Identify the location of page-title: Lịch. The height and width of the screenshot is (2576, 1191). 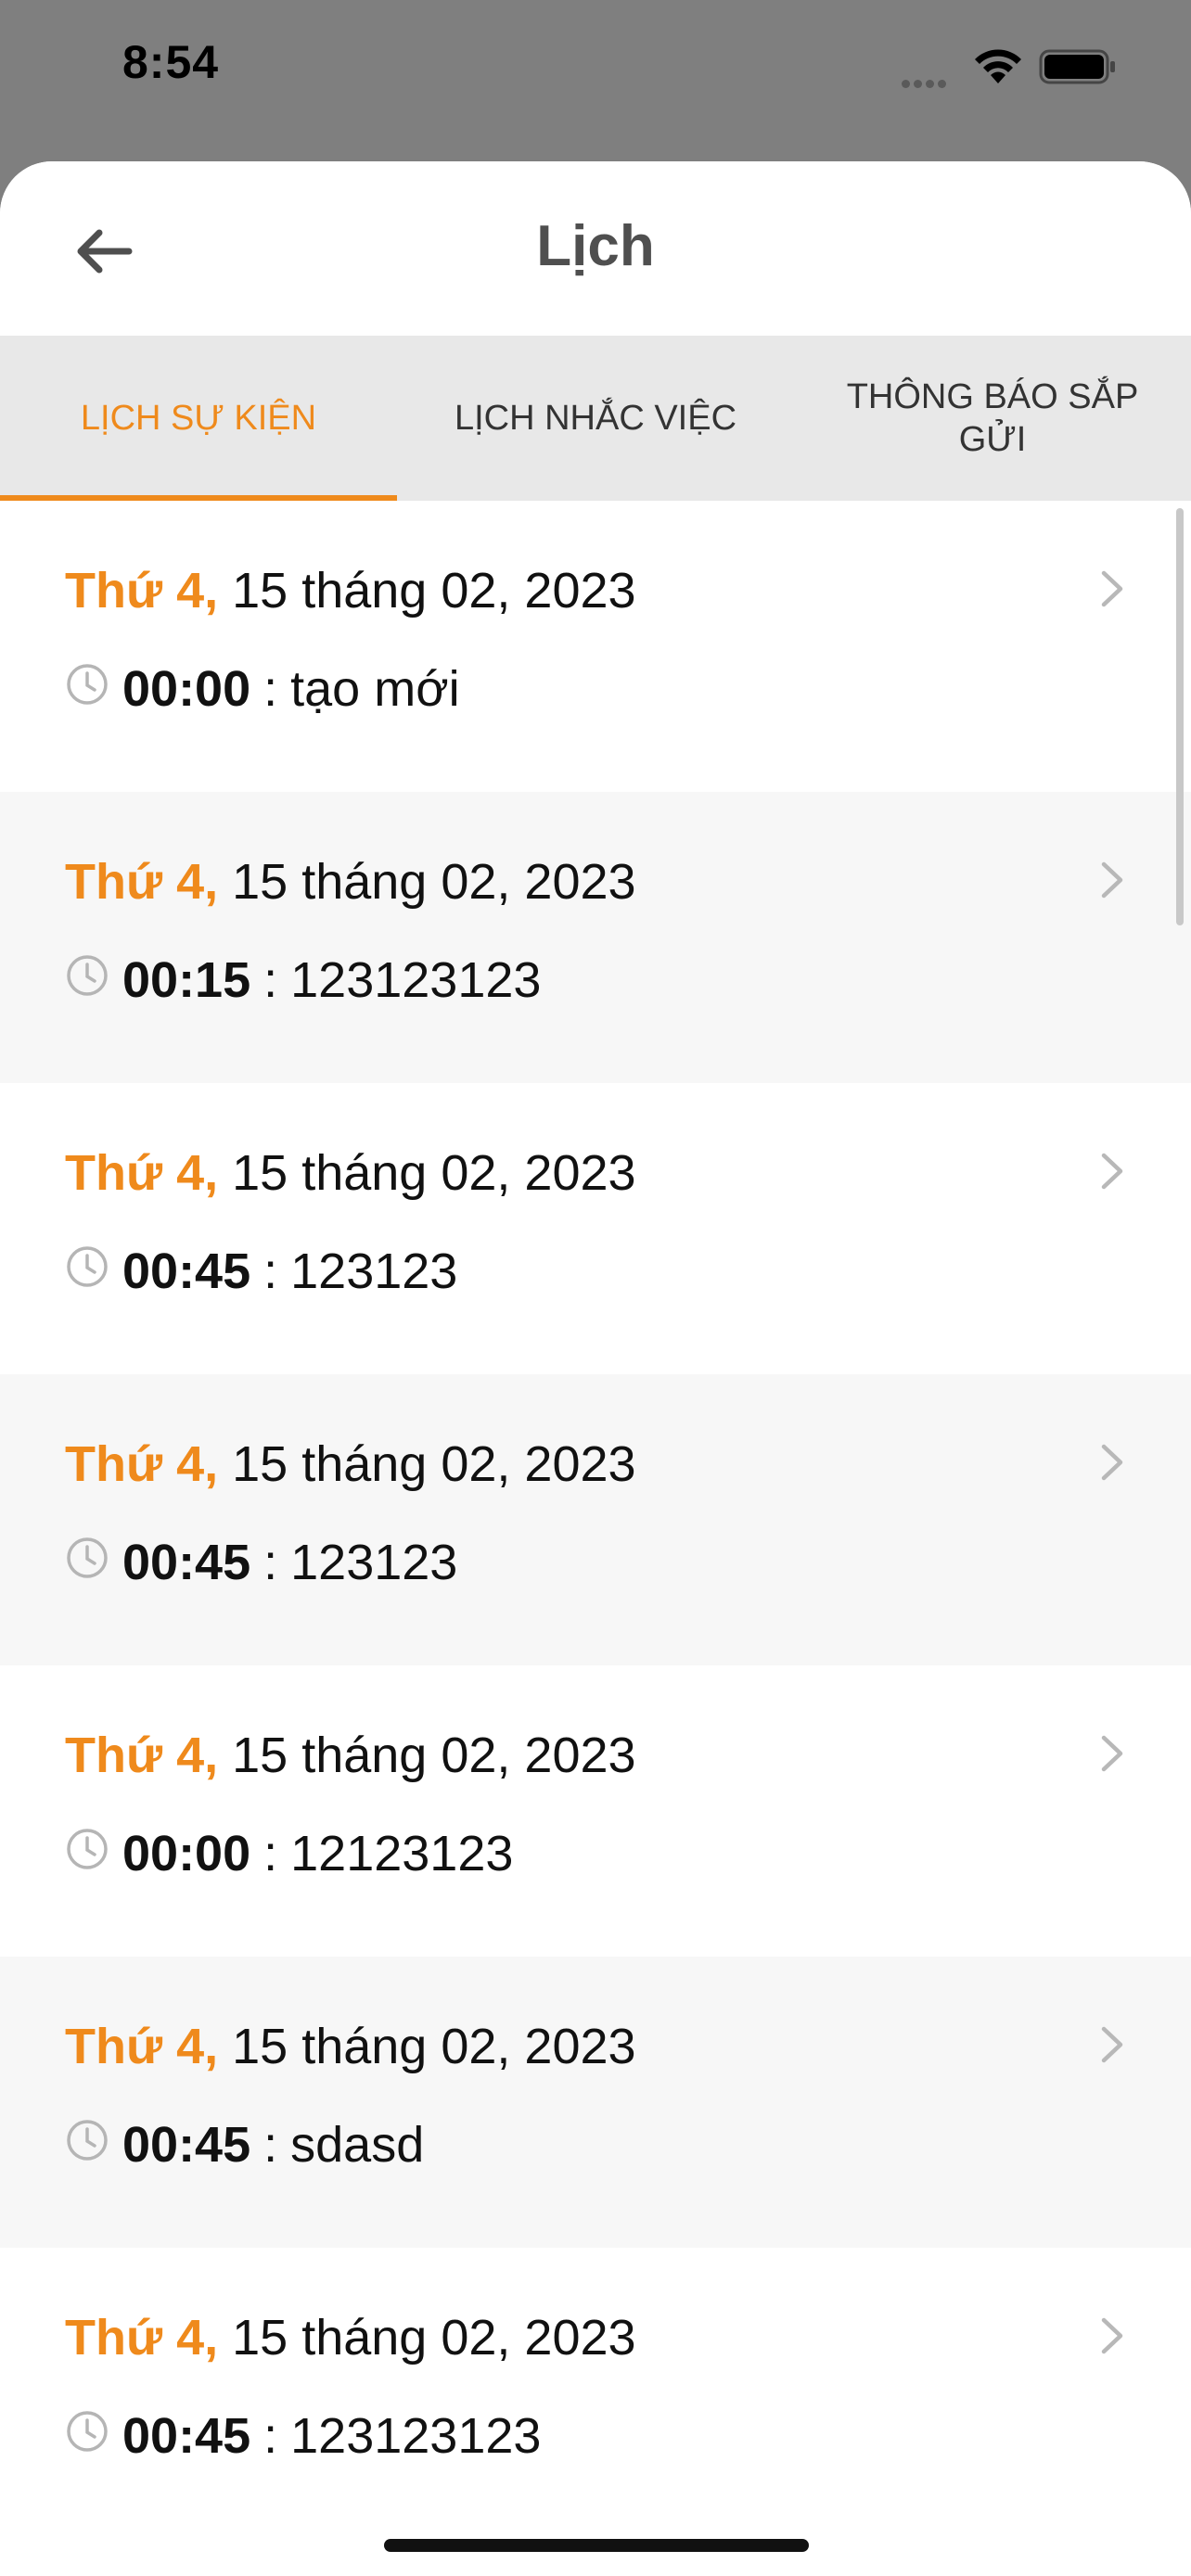
(595, 246).